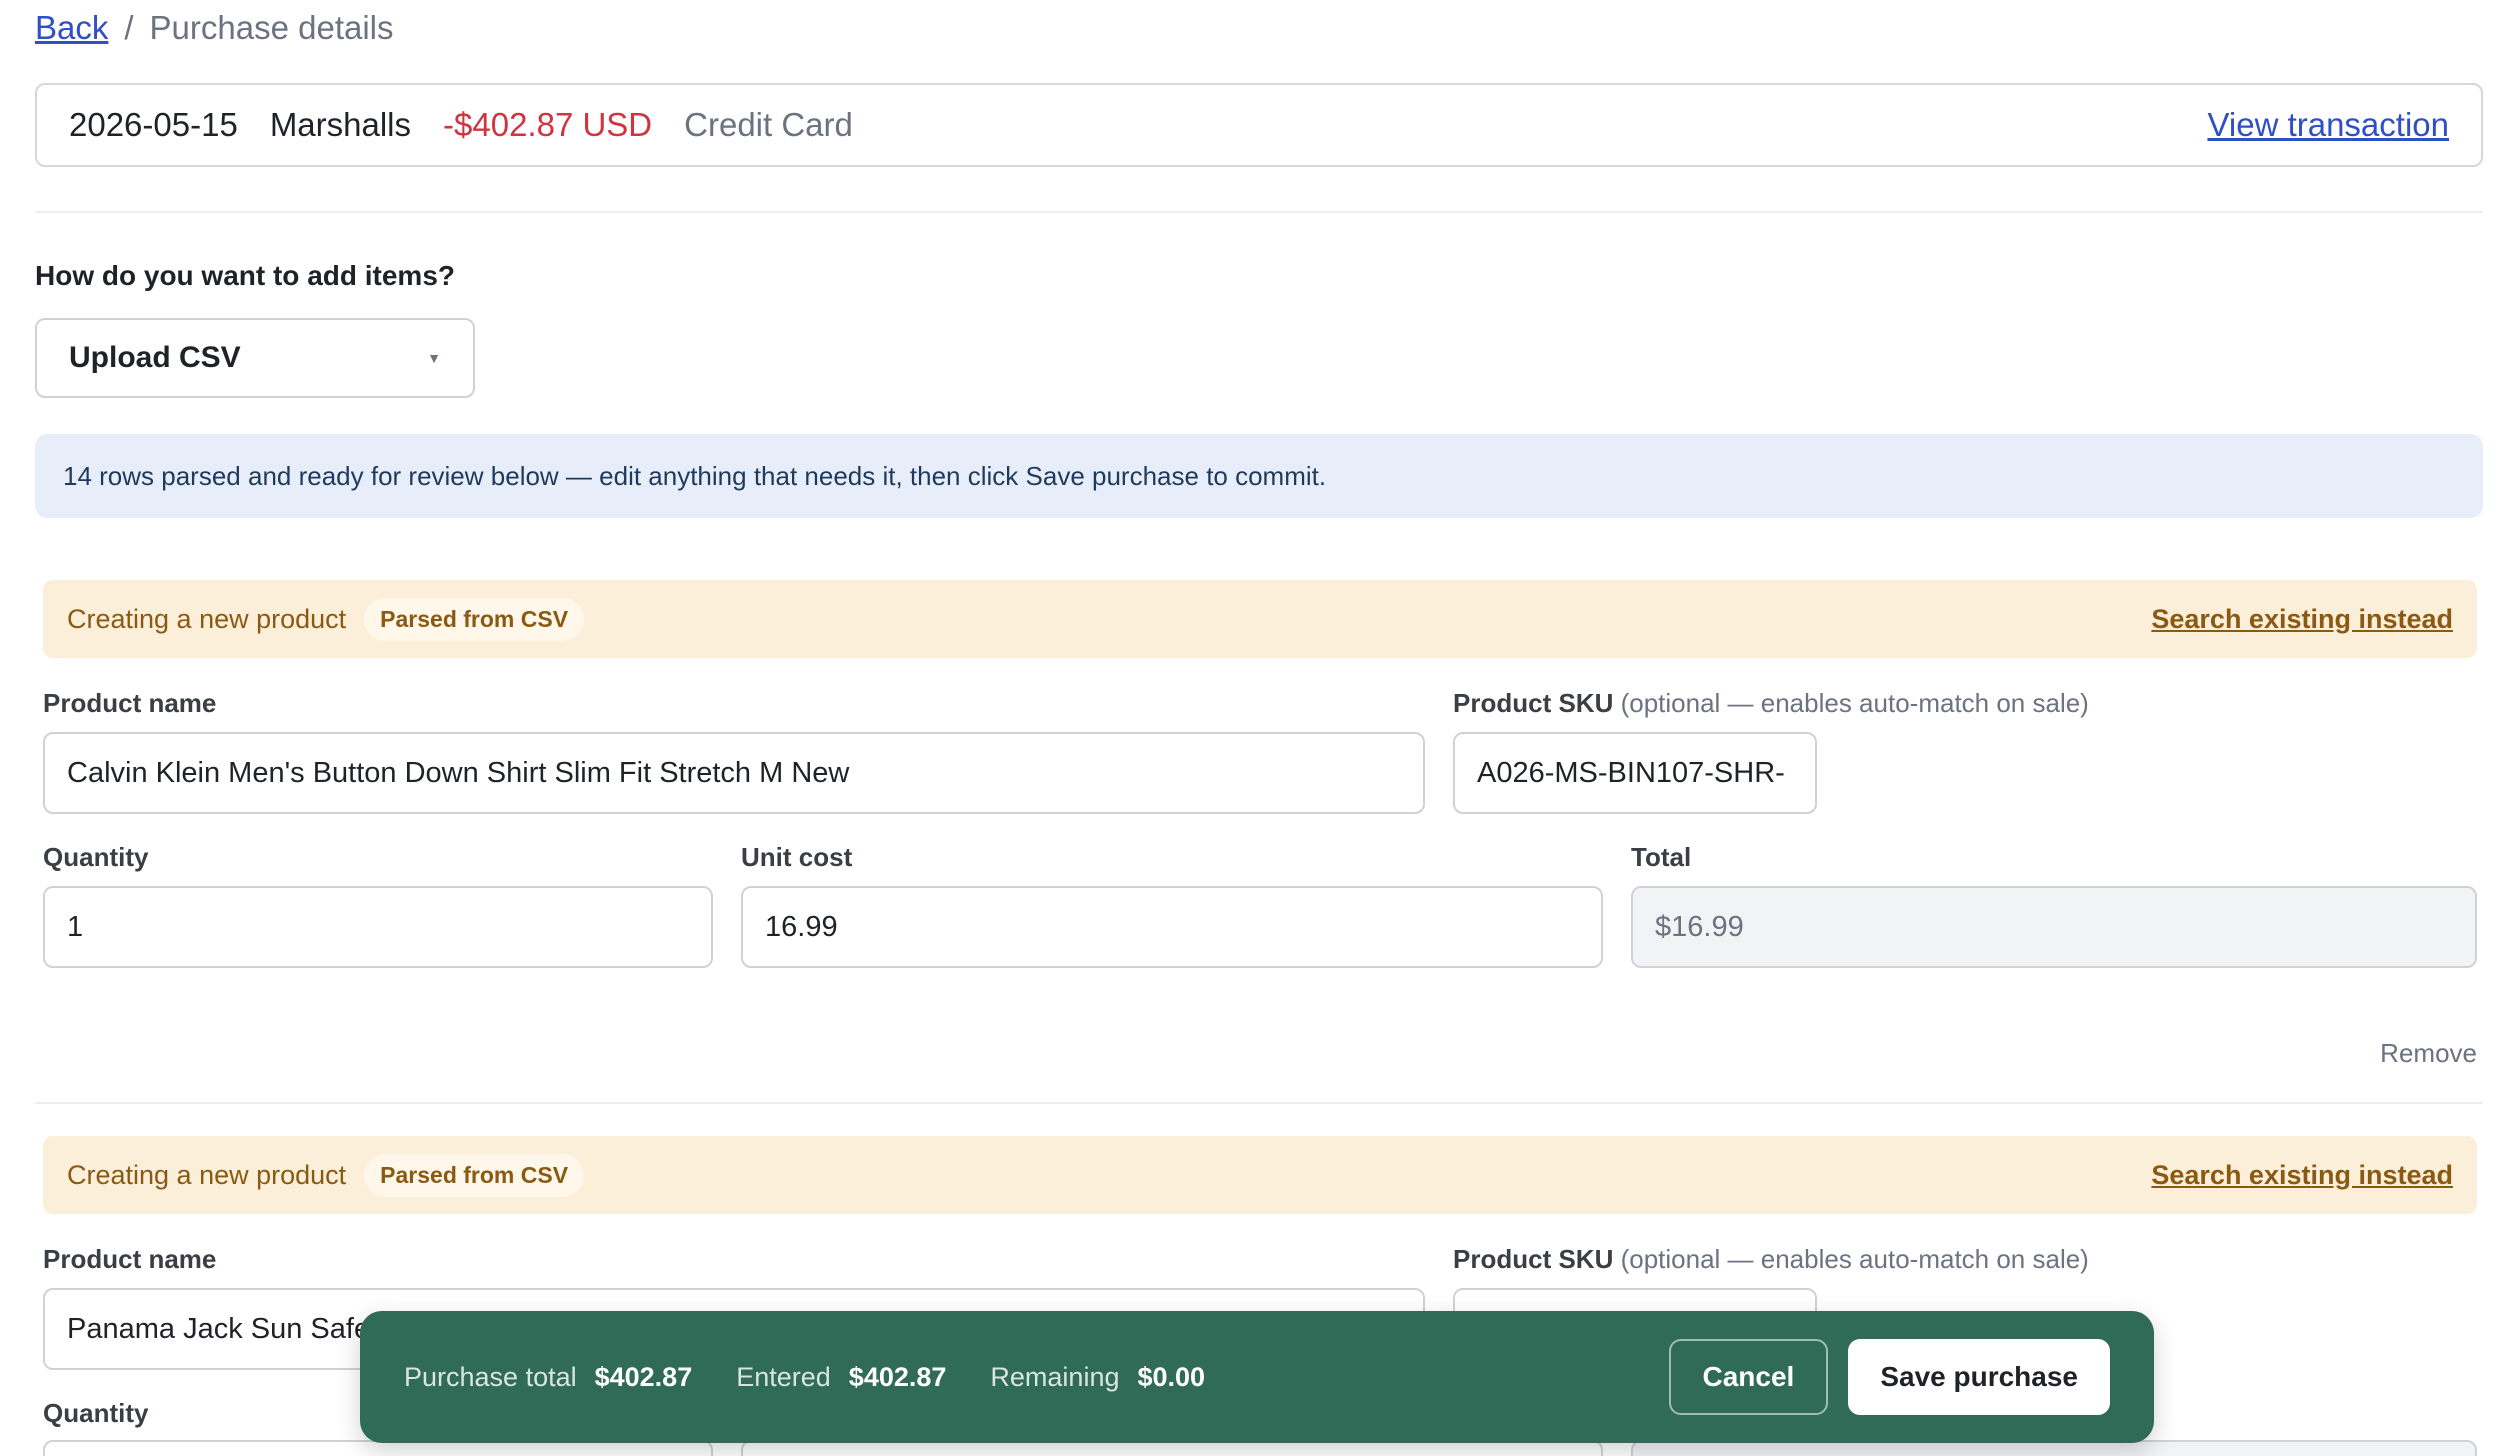 This screenshot has width=2514, height=1456. Describe the element at coordinates (1055, 1376) in the screenshot. I see `remaining-label: Remaining` at that location.